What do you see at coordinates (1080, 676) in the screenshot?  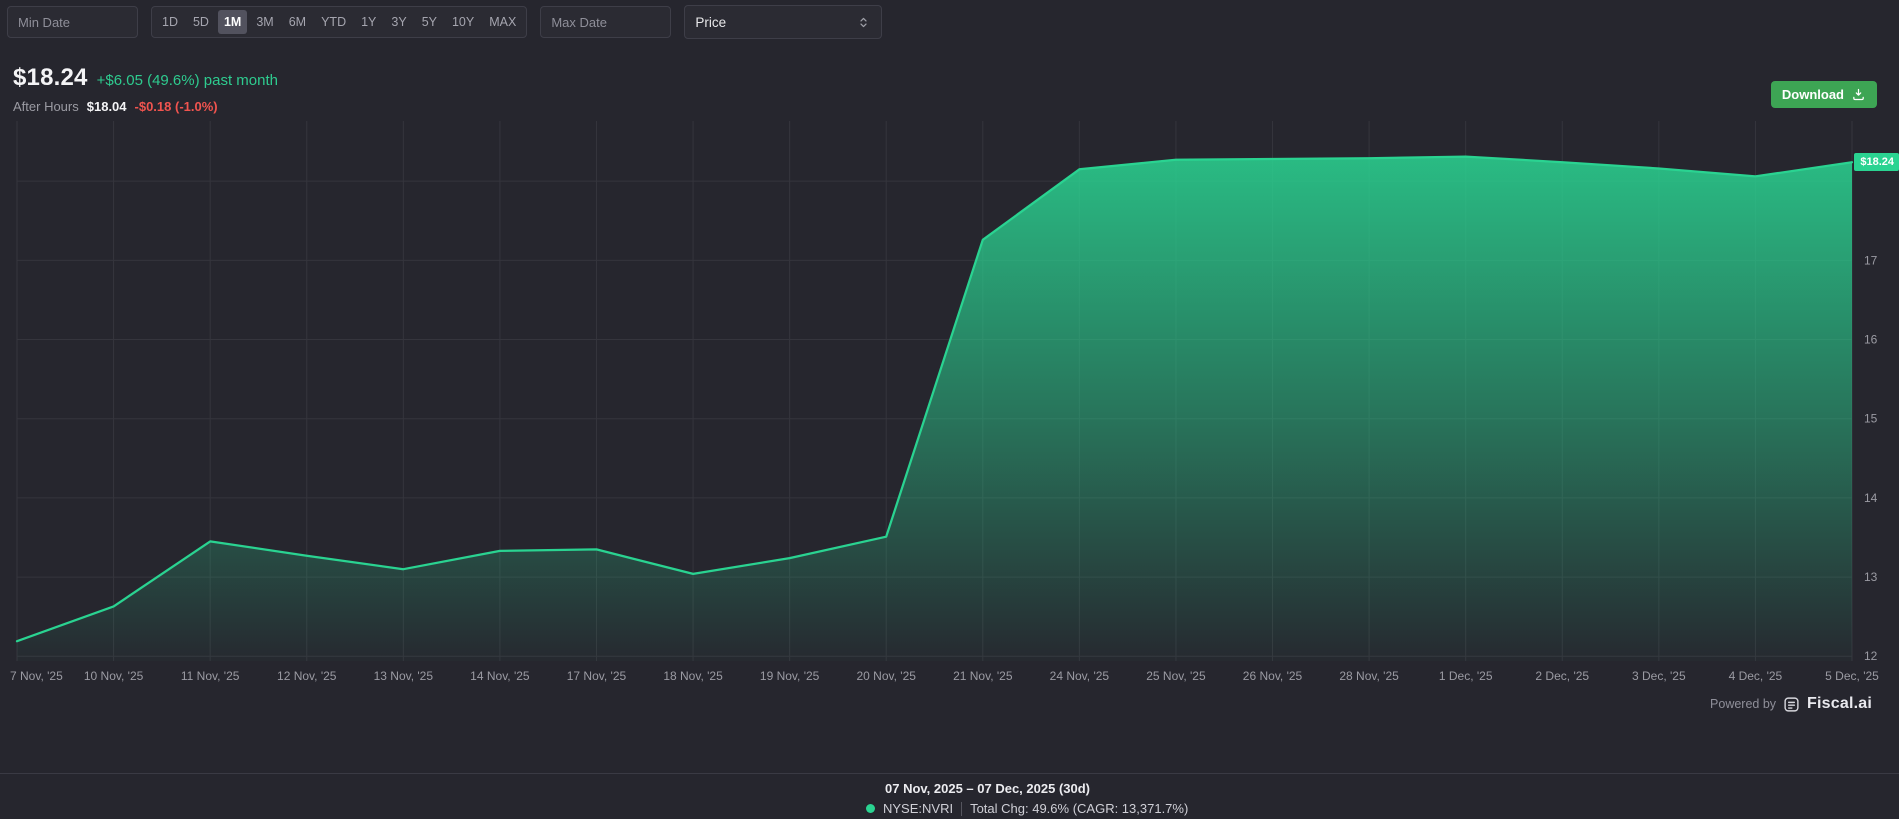 I see `svg-text: 24 Nov, '25` at bounding box center [1080, 676].